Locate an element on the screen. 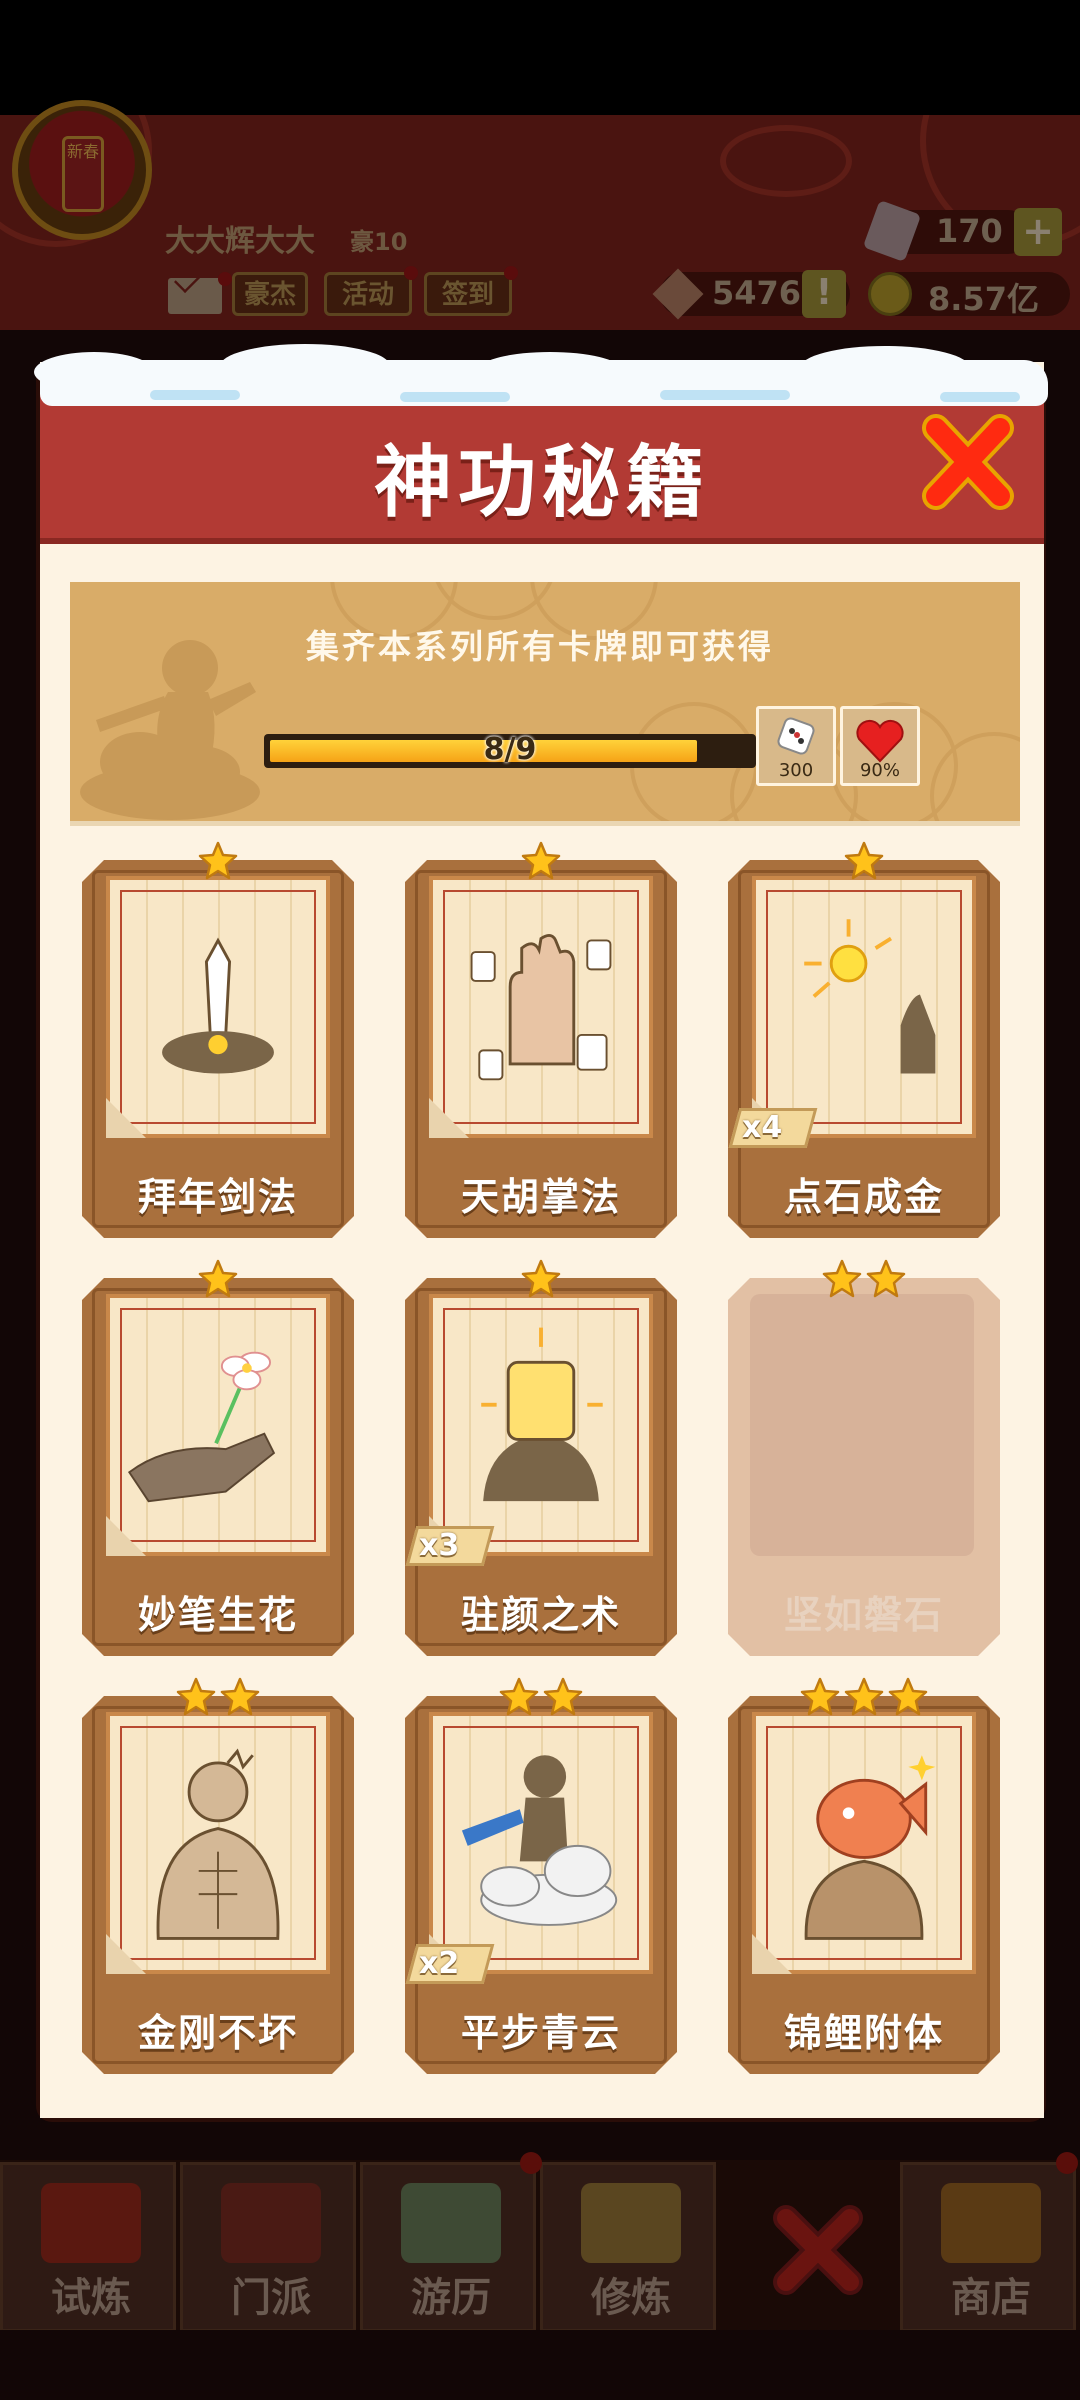 The width and height of the screenshot is (1080, 2400). card-name: 坚如磐石 is located at coordinates (863, 1615).